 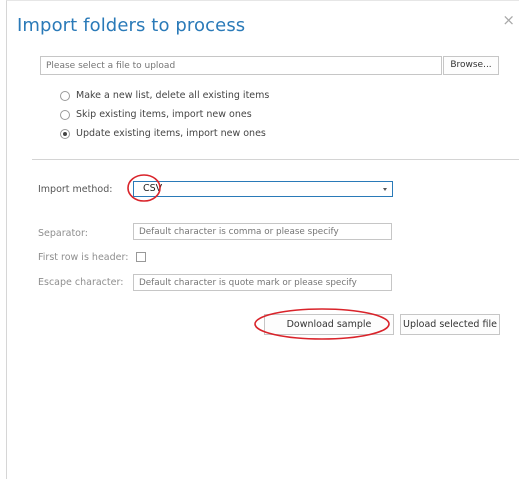 I want to click on separator-input, so click(x=262, y=231).